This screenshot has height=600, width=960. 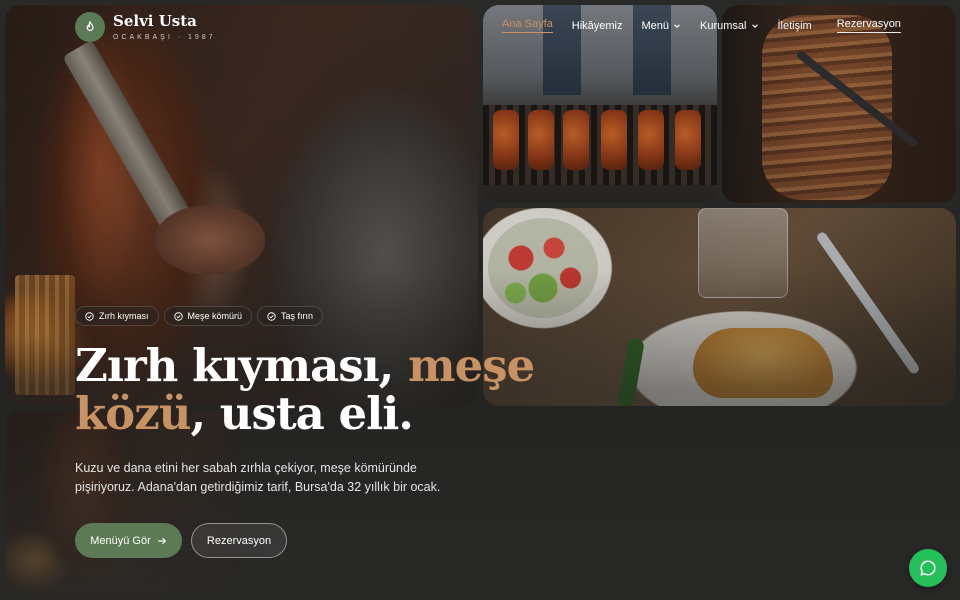 I want to click on feature-badge-label: Meşe kömürü, so click(x=215, y=316).